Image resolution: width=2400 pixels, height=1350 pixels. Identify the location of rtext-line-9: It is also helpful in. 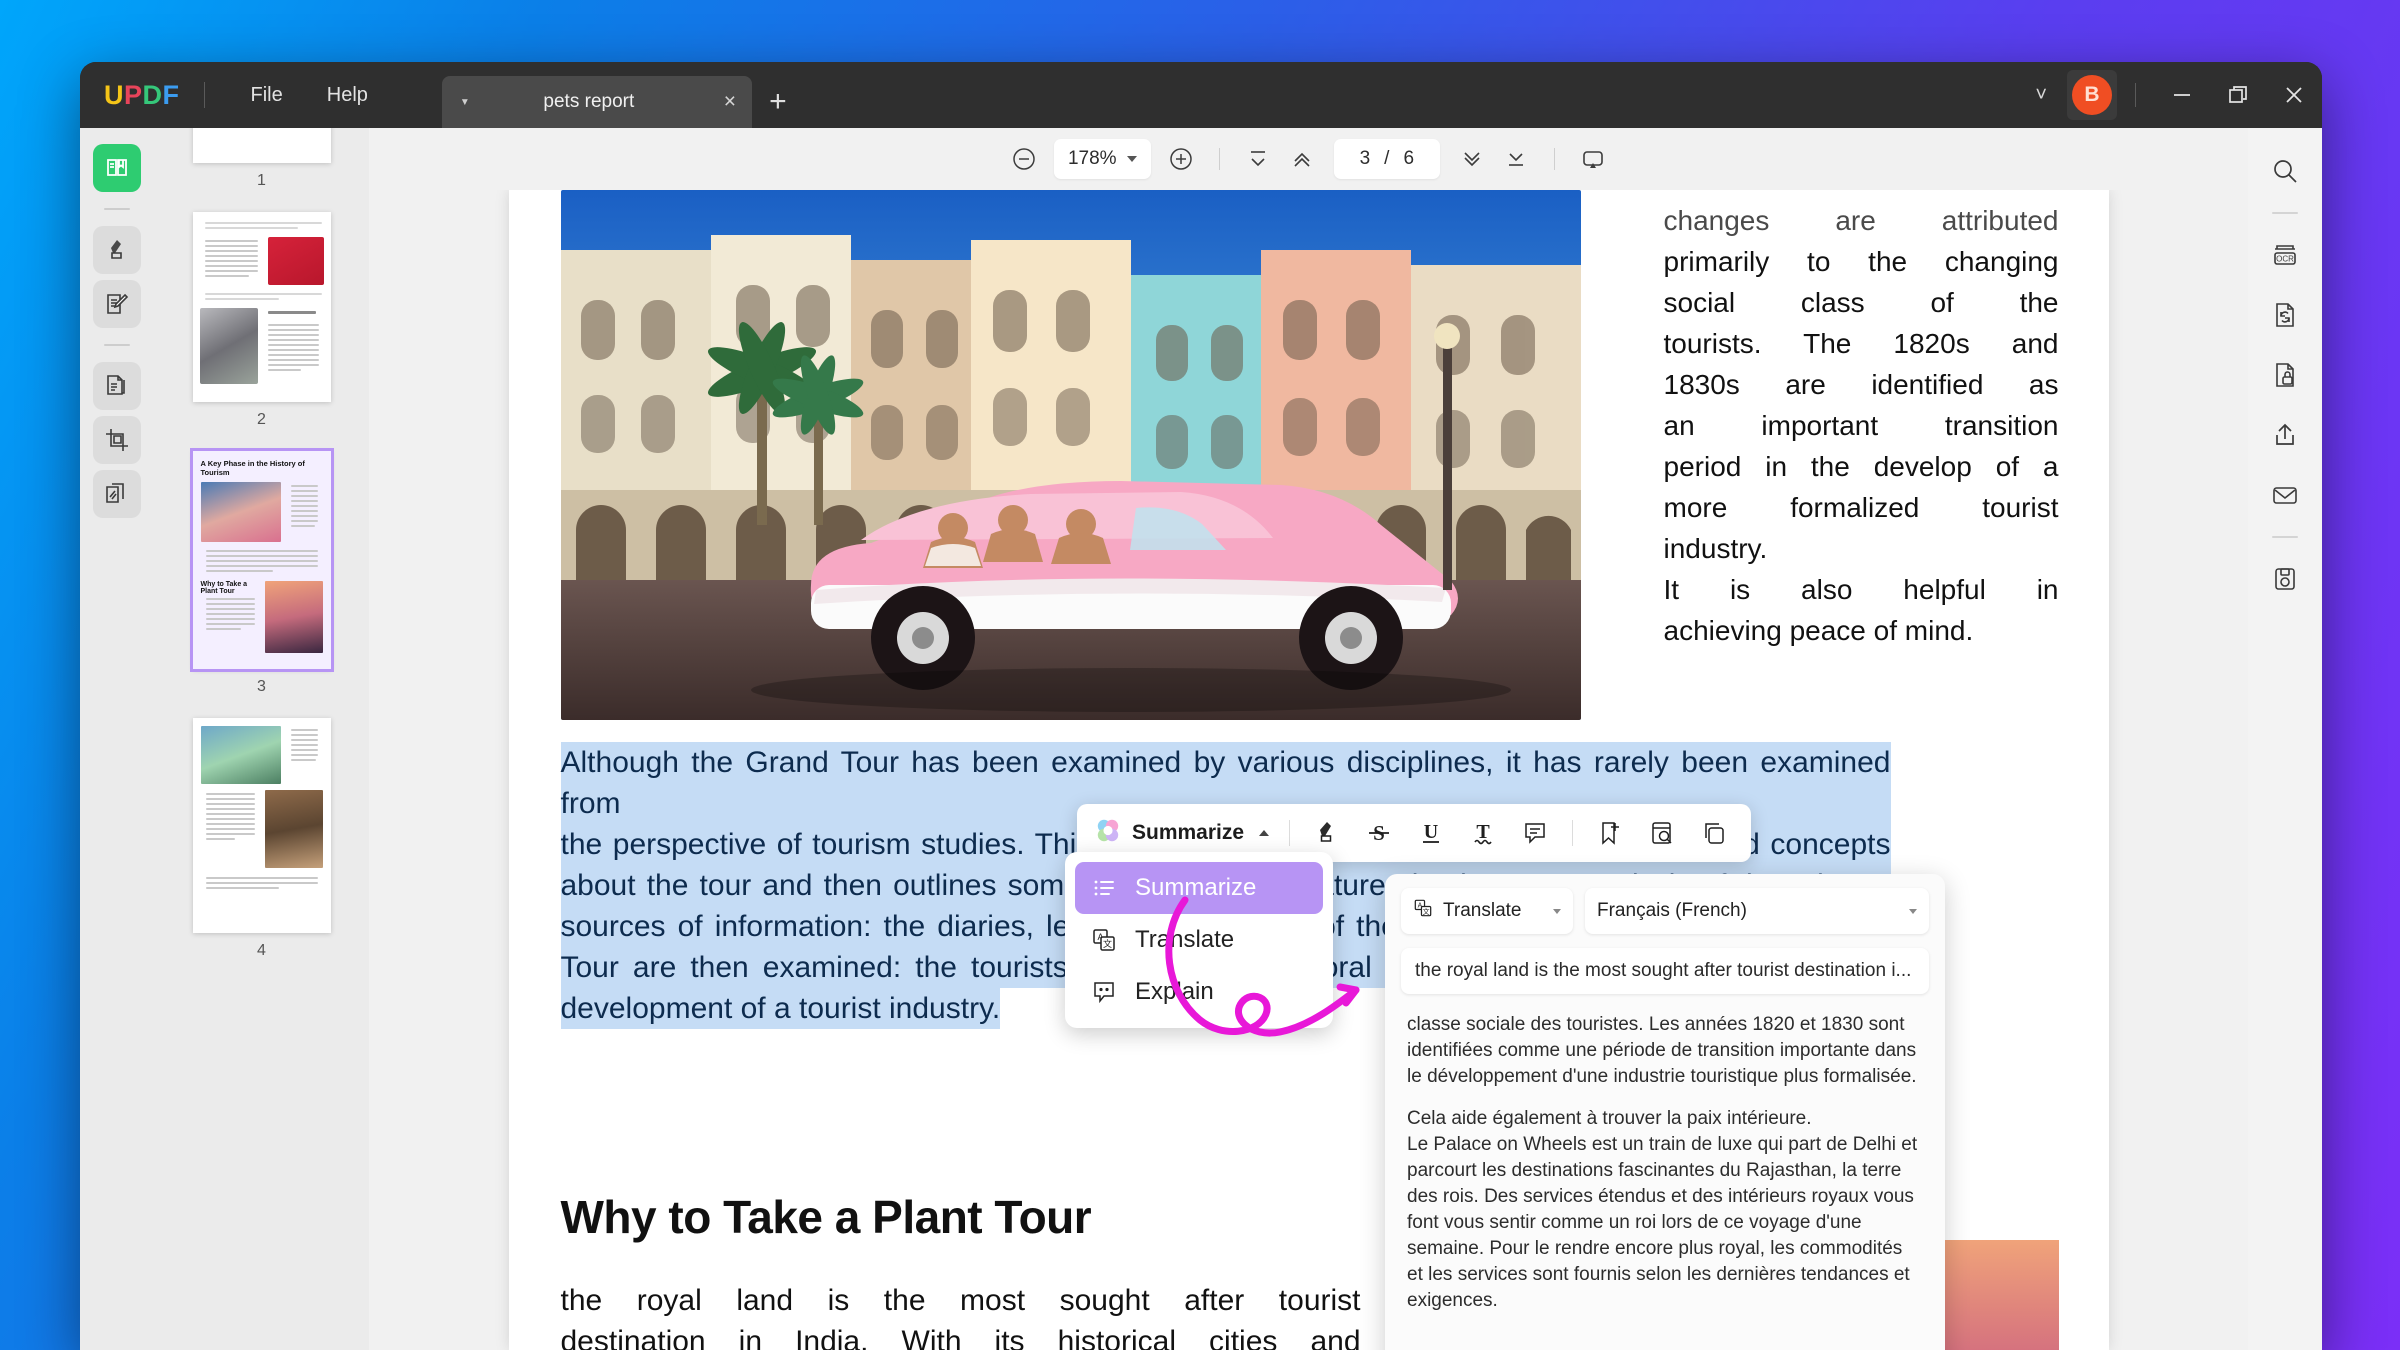
(1861, 589).